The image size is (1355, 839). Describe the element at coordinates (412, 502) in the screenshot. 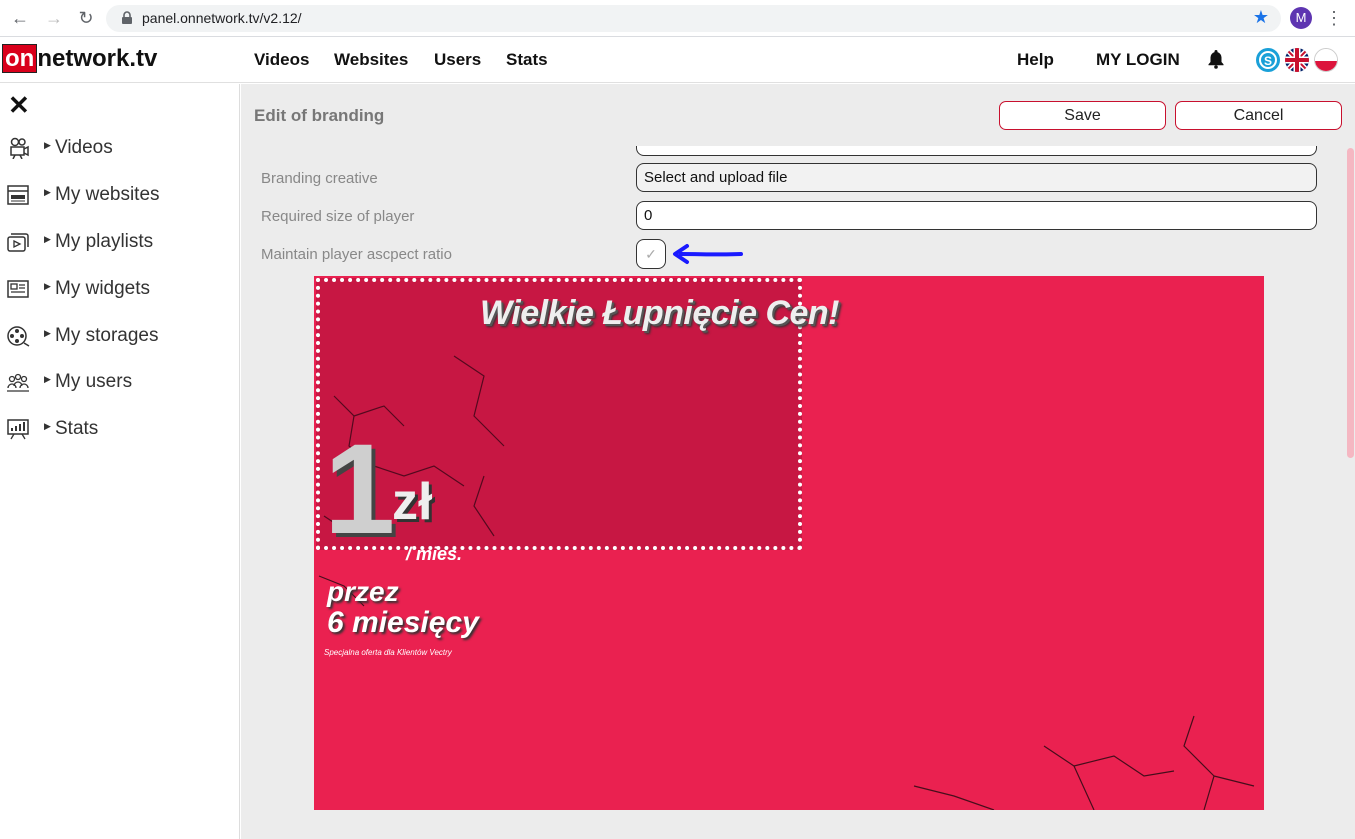

I see `preview-price-currency: zł` at that location.